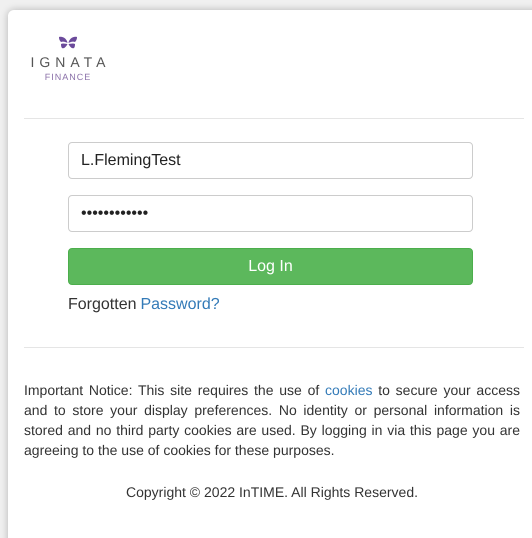 The height and width of the screenshot is (538, 532). Describe the element at coordinates (270, 213) in the screenshot. I see `password-field: ••••••••••••` at that location.